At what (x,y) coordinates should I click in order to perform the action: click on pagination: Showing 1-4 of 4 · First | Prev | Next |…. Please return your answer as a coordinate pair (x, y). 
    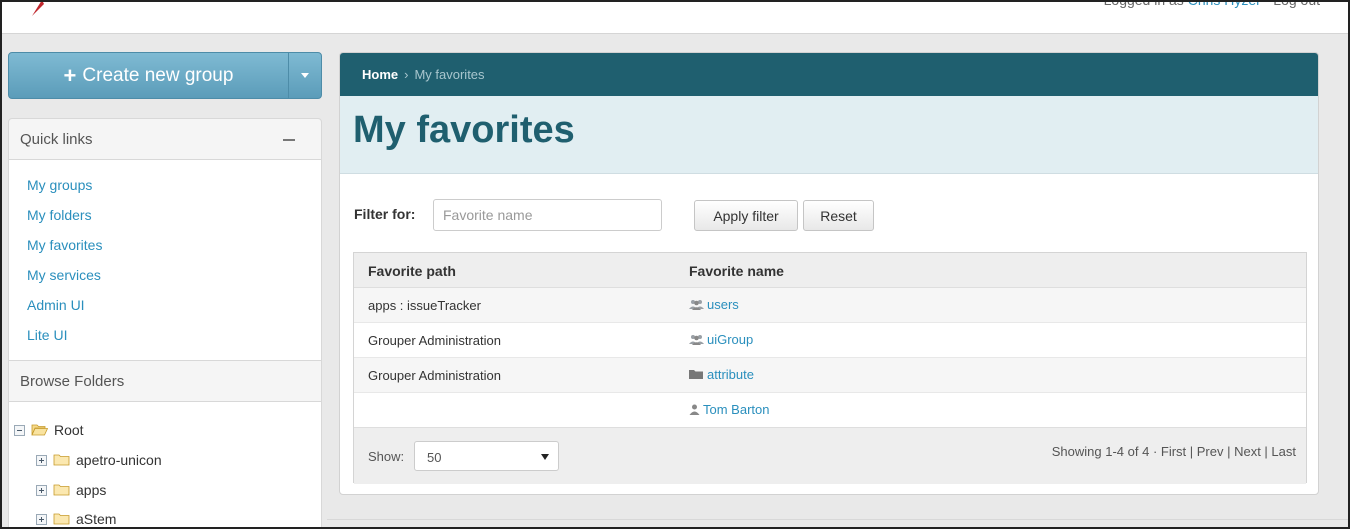
    Looking at the image, I should click on (1174, 451).